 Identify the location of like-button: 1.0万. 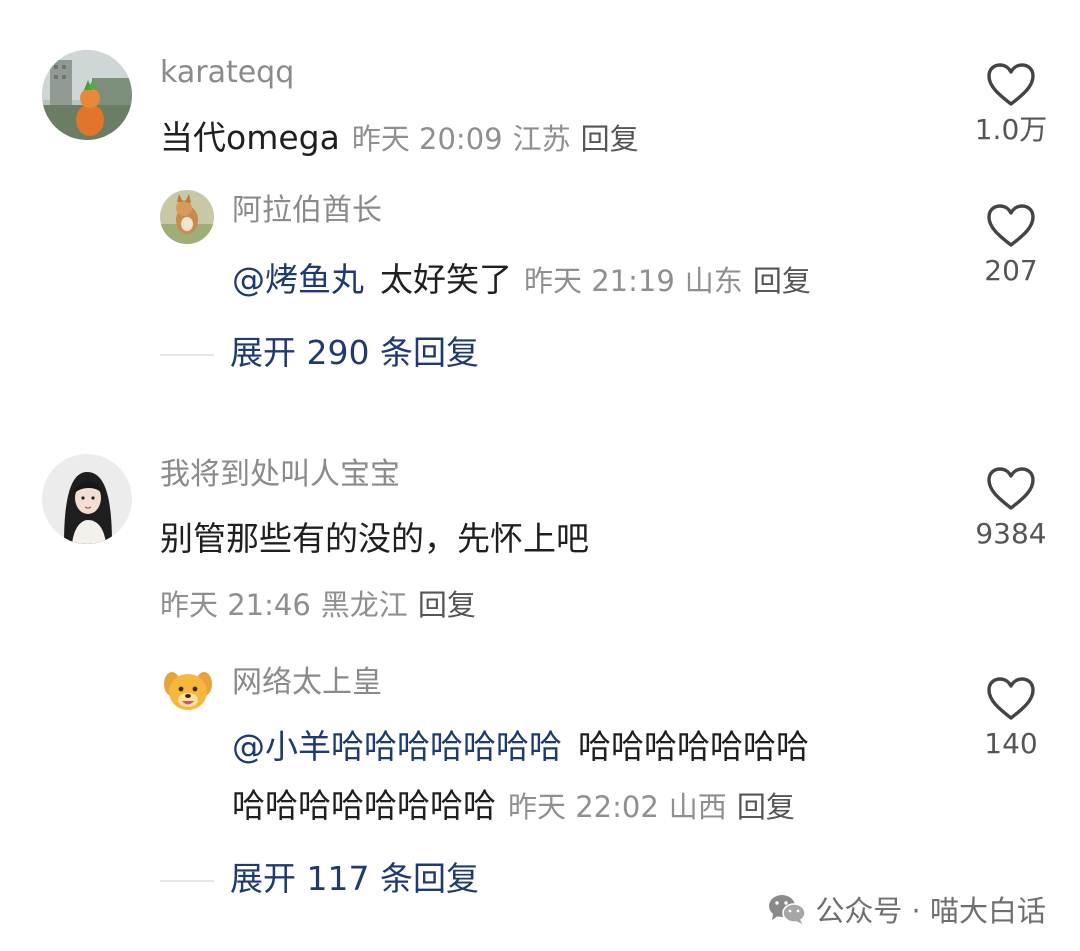
(1011, 103).